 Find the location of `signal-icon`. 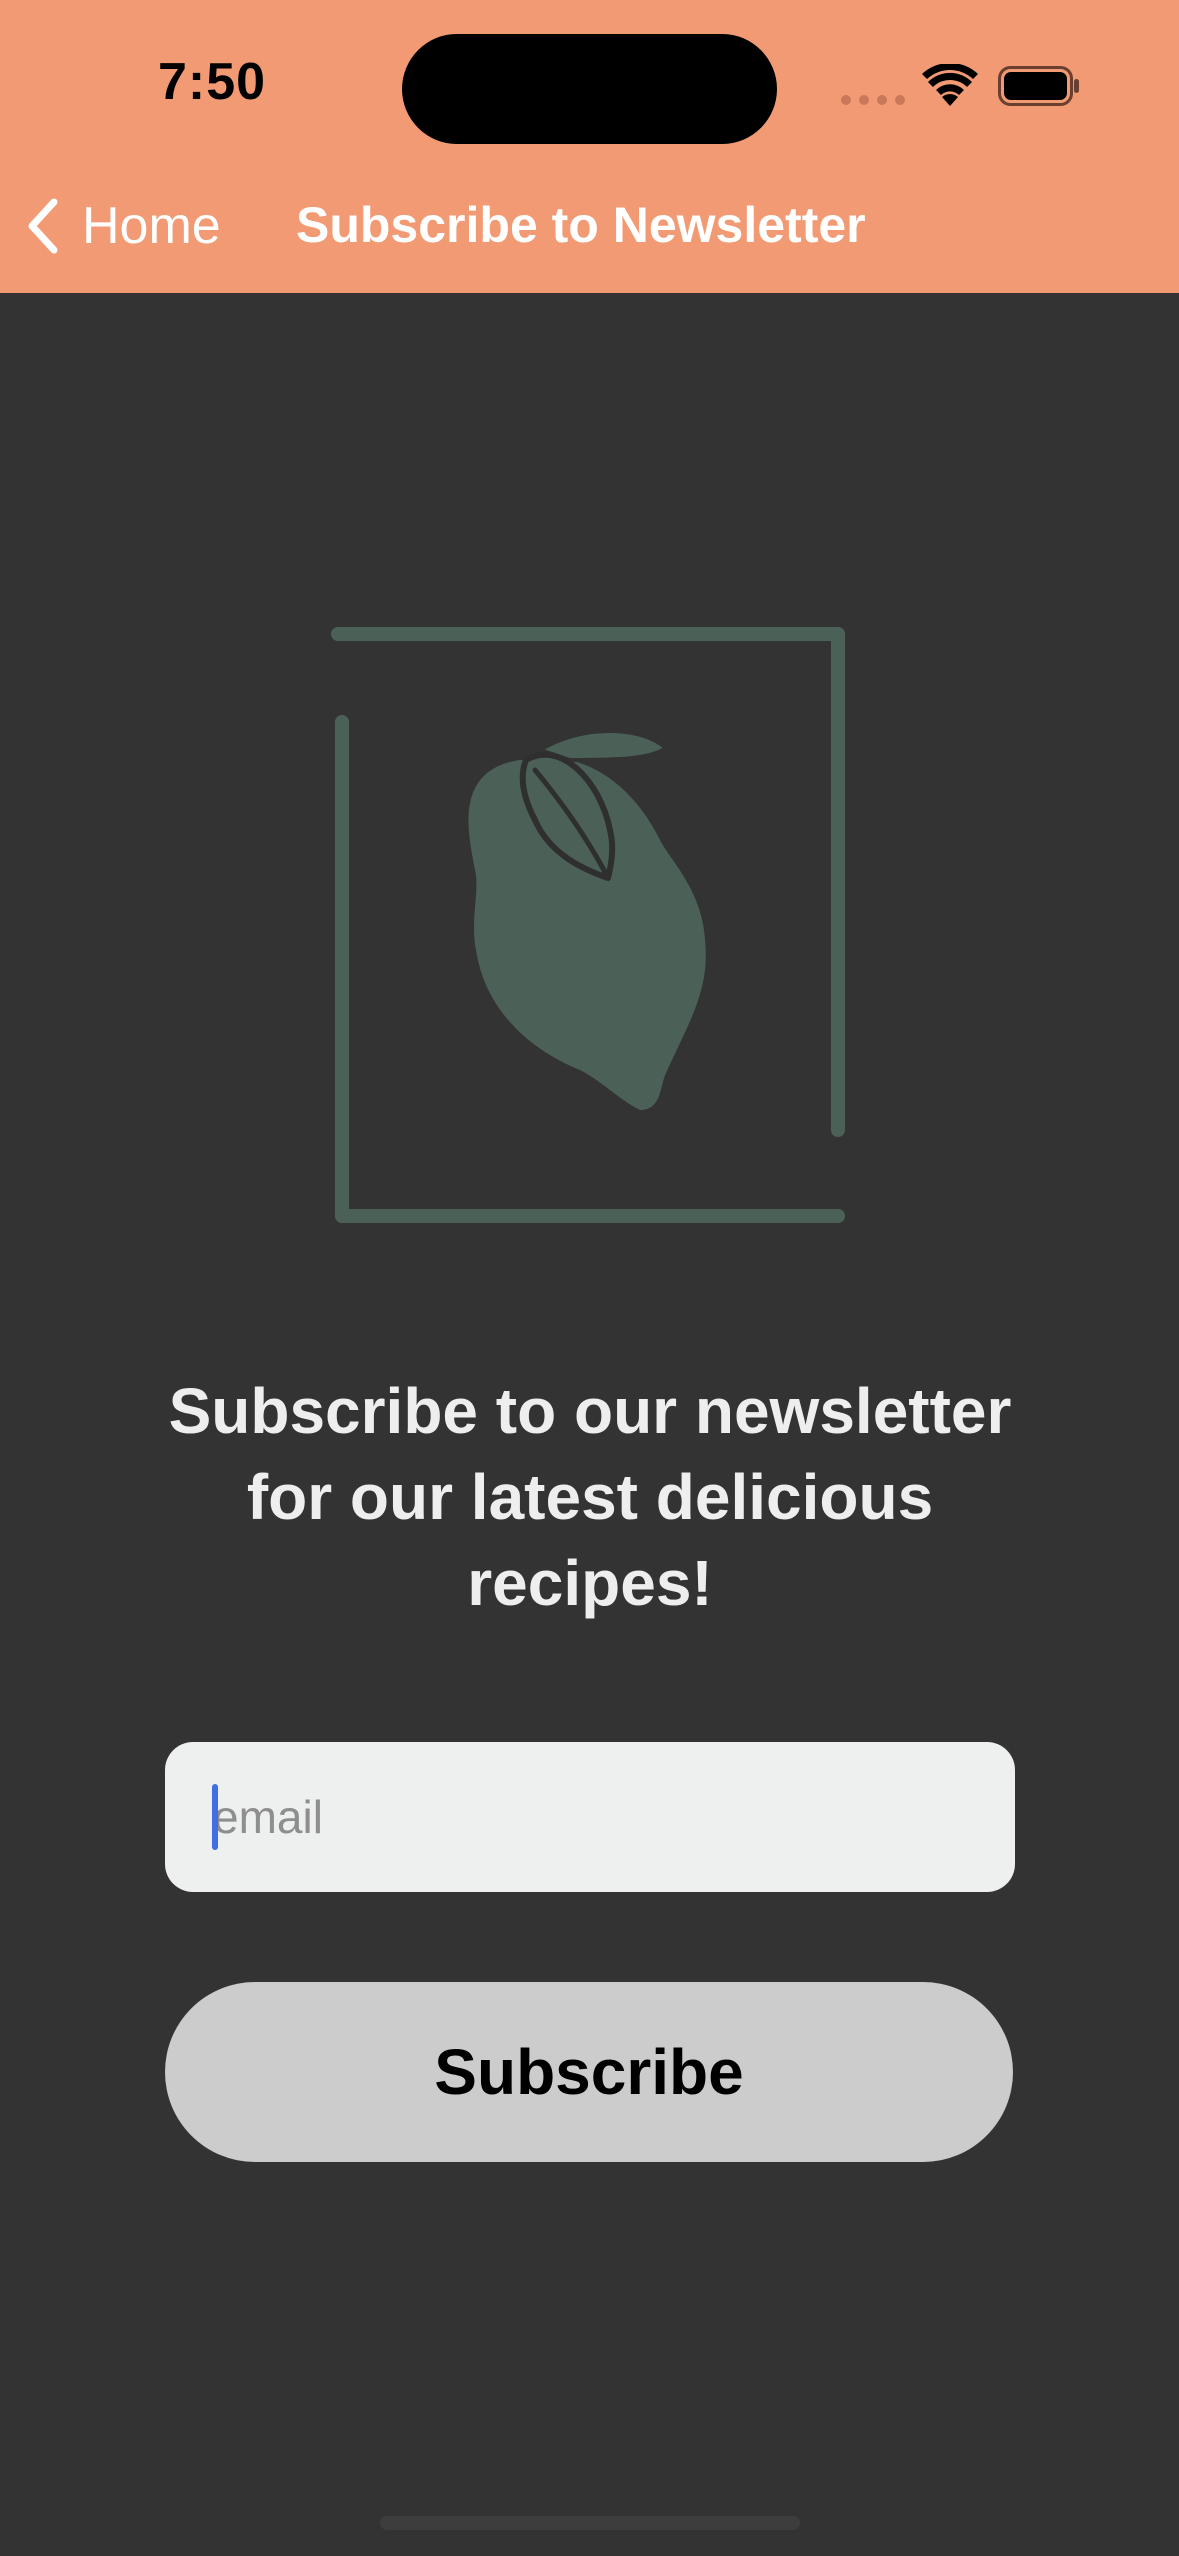

signal-icon is located at coordinates (873, 100).